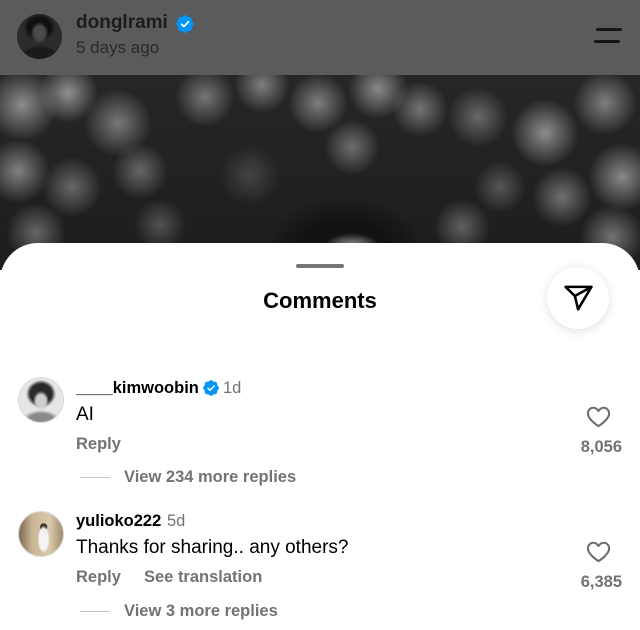 Image resolution: width=640 pixels, height=630 pixels. What do you see at coordinates (320, 266) in the screenshot?
I see `drag-handle` at bounding box center [320, 266].